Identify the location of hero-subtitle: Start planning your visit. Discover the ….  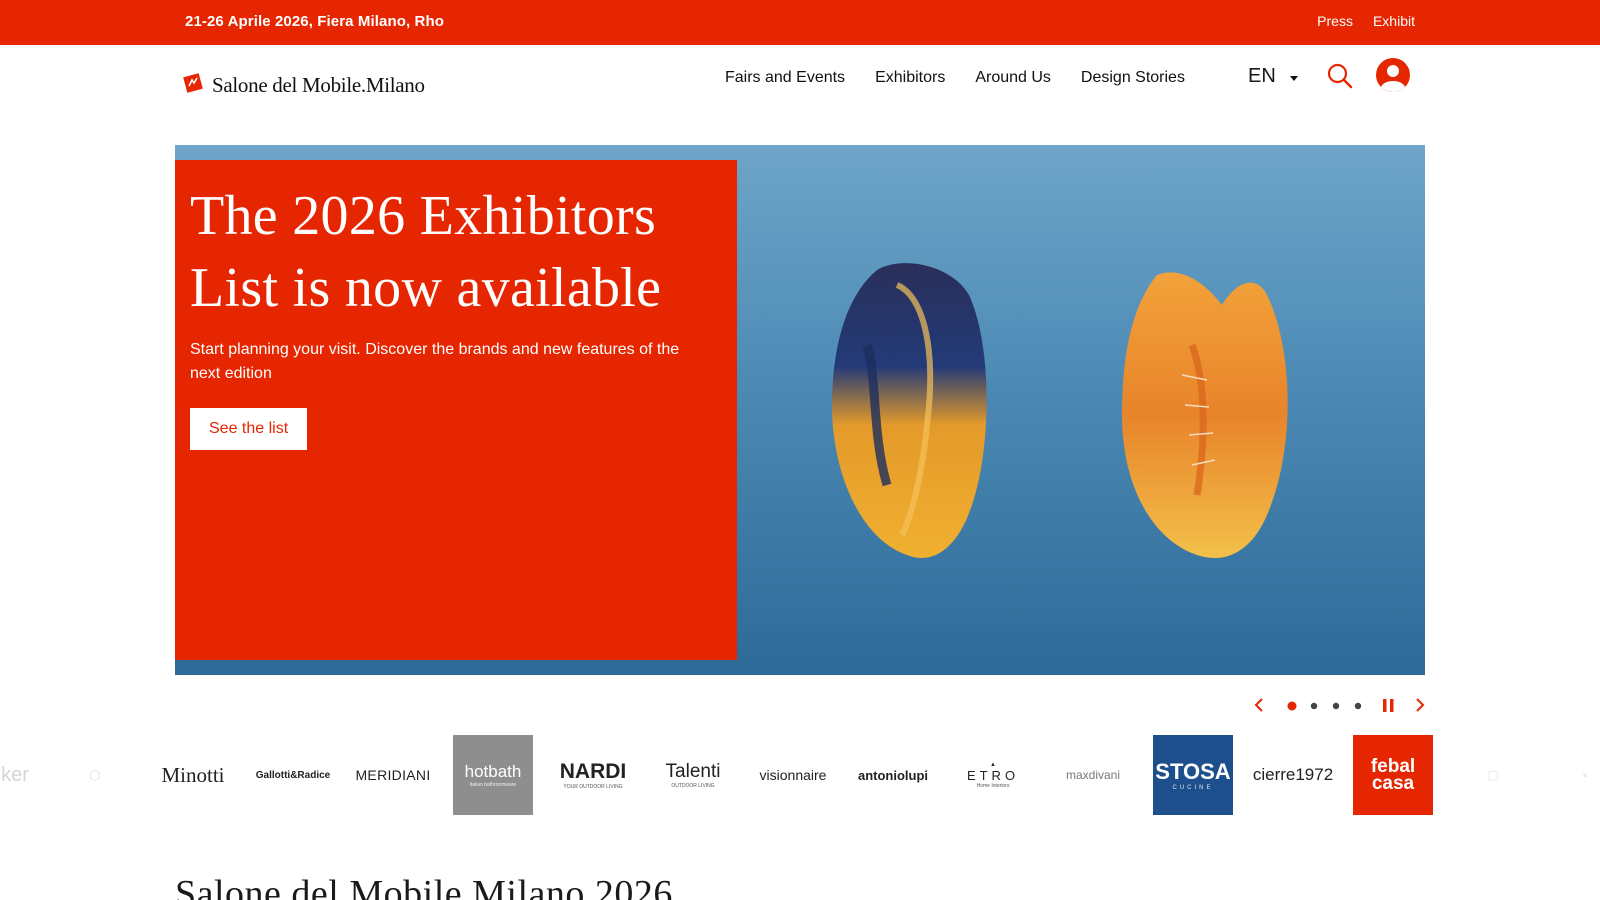
(435, 361).